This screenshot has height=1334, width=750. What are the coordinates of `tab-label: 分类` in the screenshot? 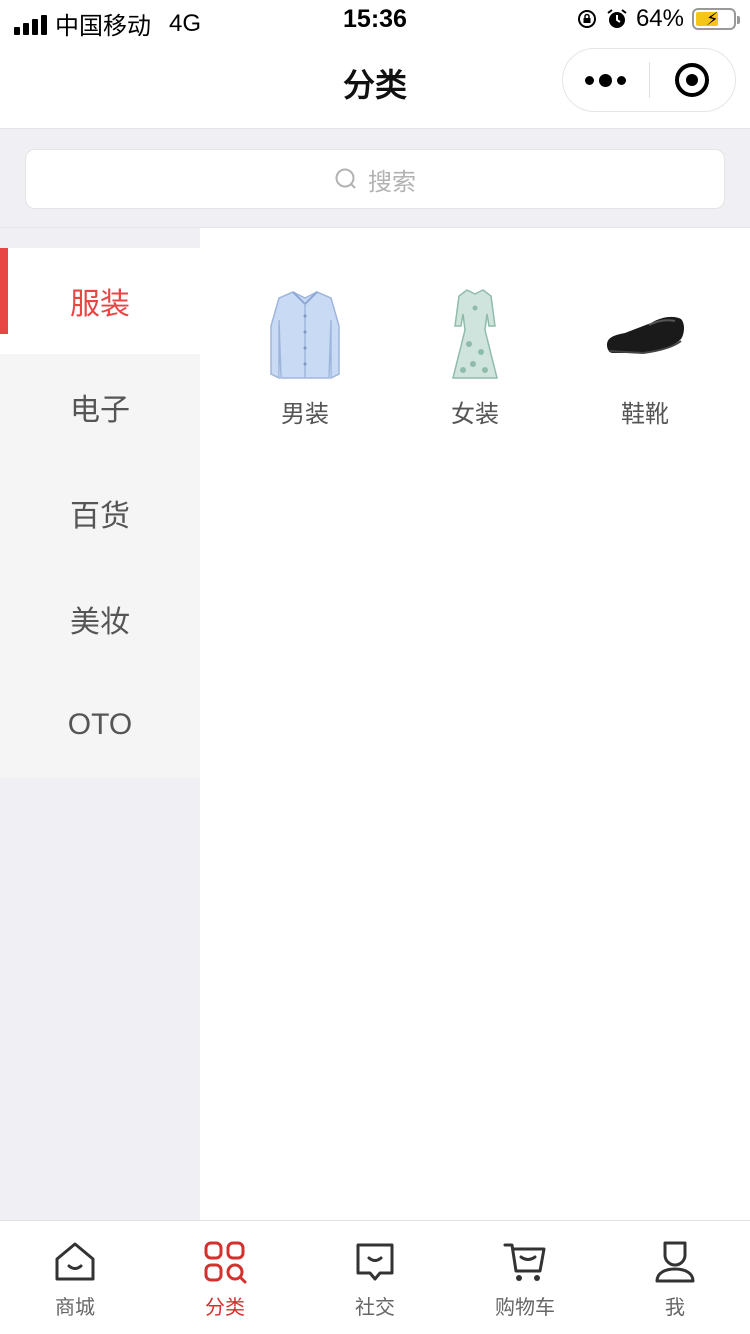 It's located at (225, 1308).